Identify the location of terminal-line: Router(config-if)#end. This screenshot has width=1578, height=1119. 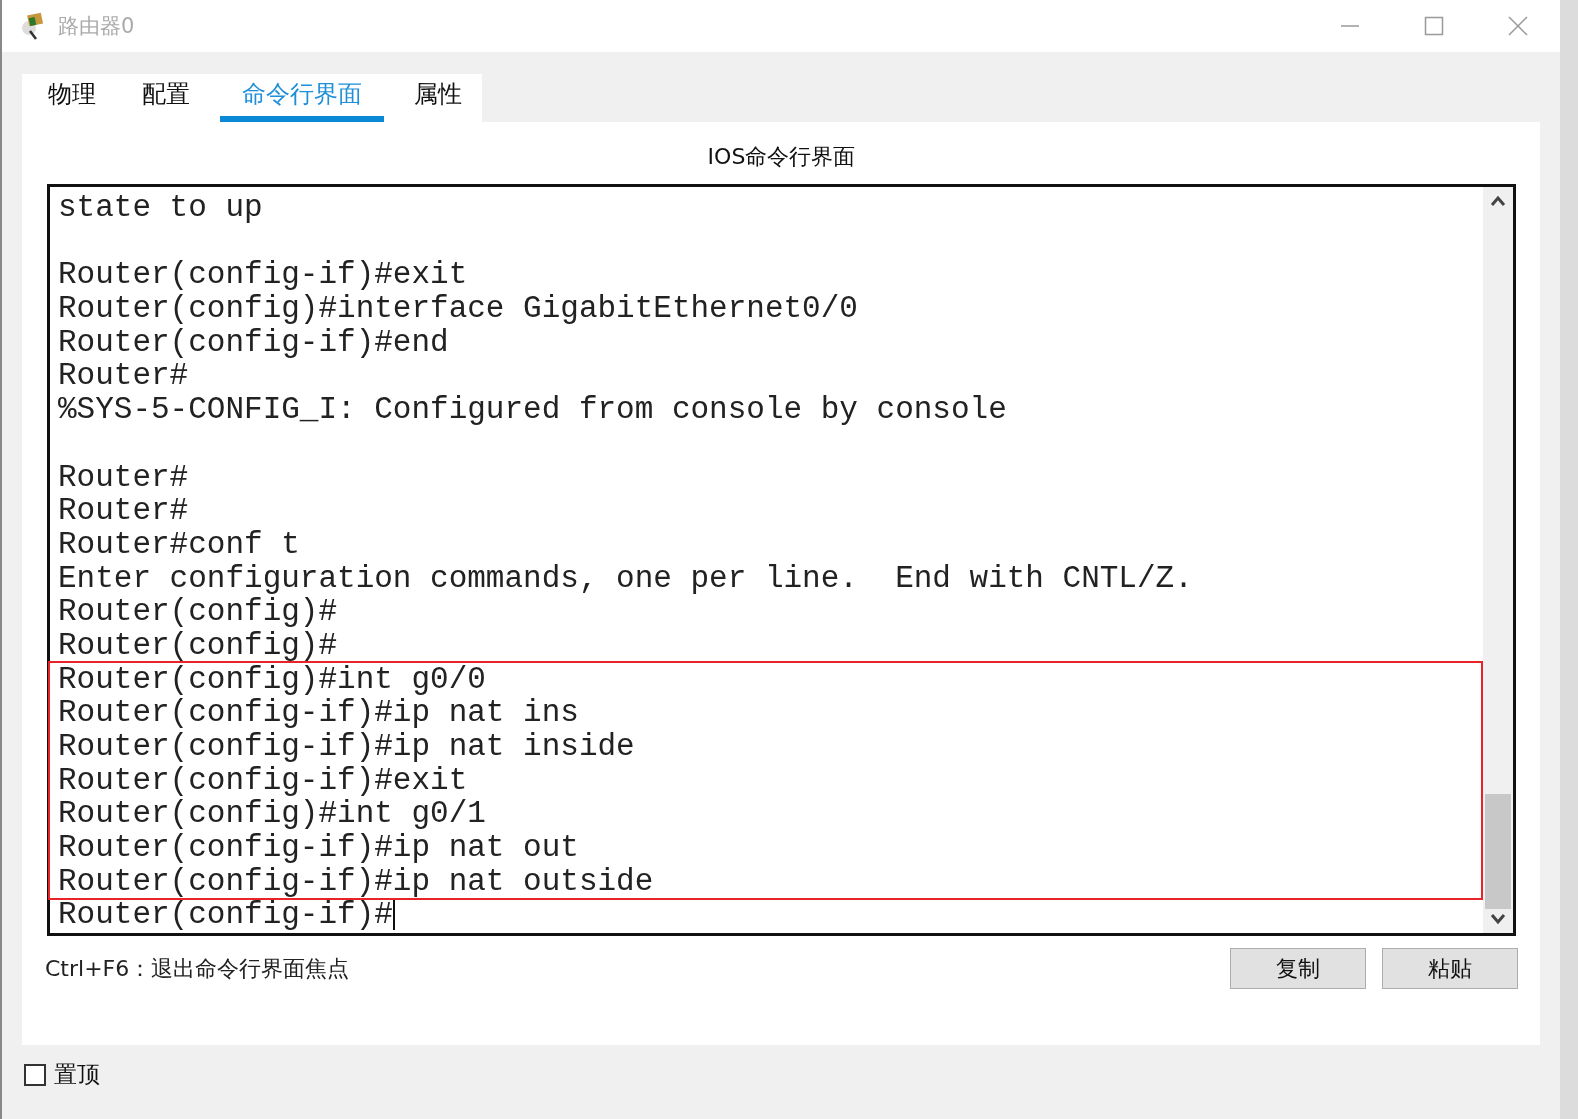
(253, 342).